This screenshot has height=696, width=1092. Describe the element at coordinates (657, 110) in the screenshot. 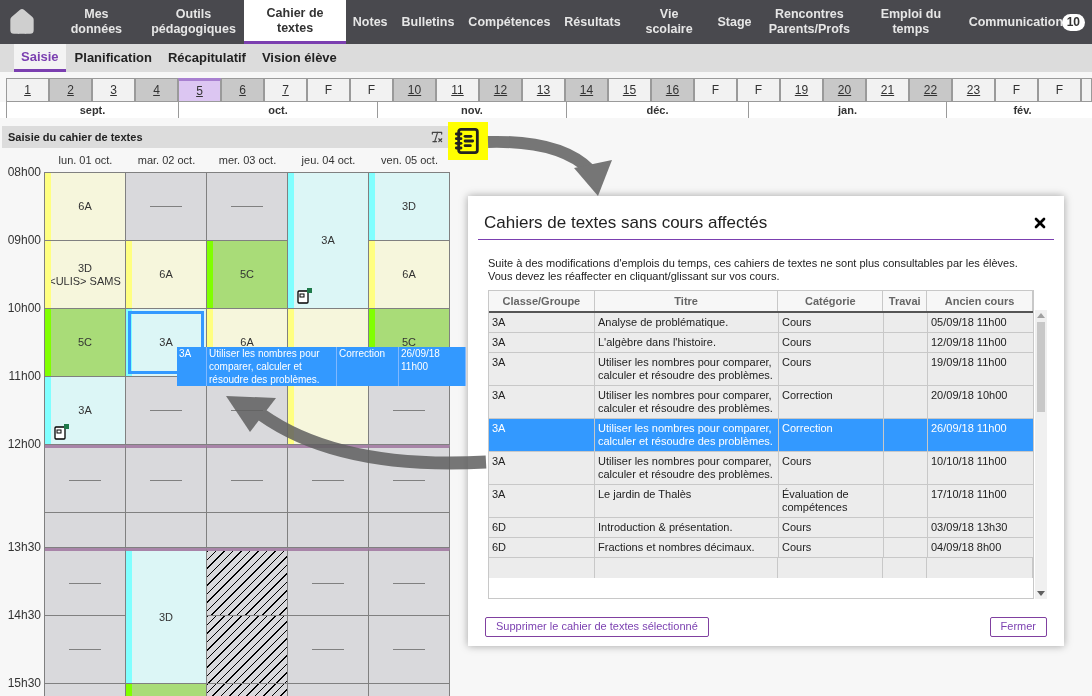

I see `month-label: déc.` at that location.